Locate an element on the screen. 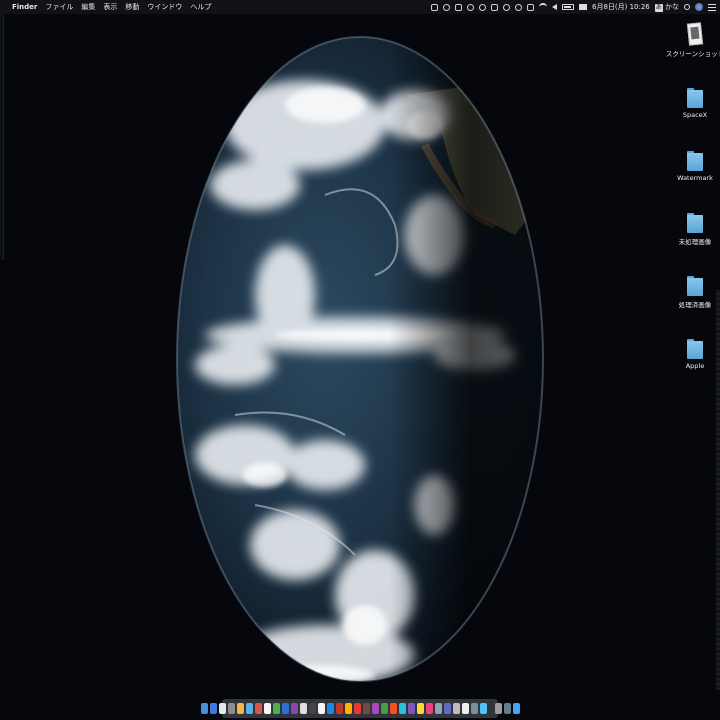 The width and height of the screenshot is (720, 720). desktop-icon-unprocessed: 未処理画像 is located at coordinates (692, 229).